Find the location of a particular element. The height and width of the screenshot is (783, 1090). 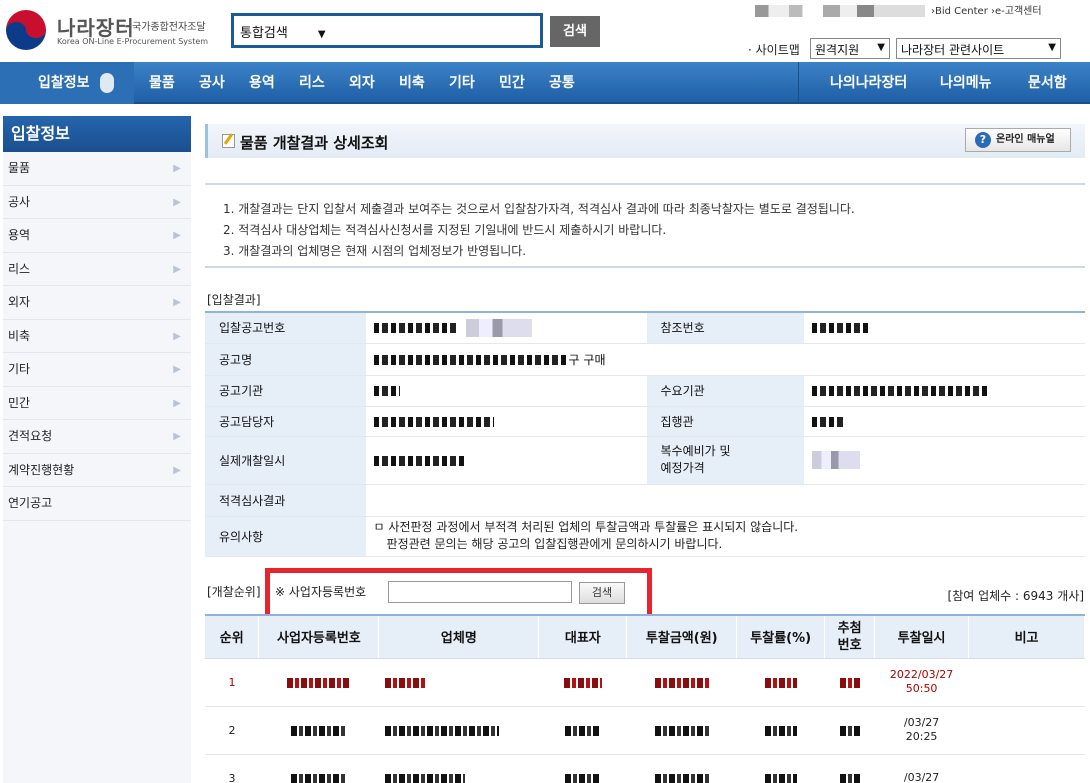

blurred-links is located at coordinates (840, 11).